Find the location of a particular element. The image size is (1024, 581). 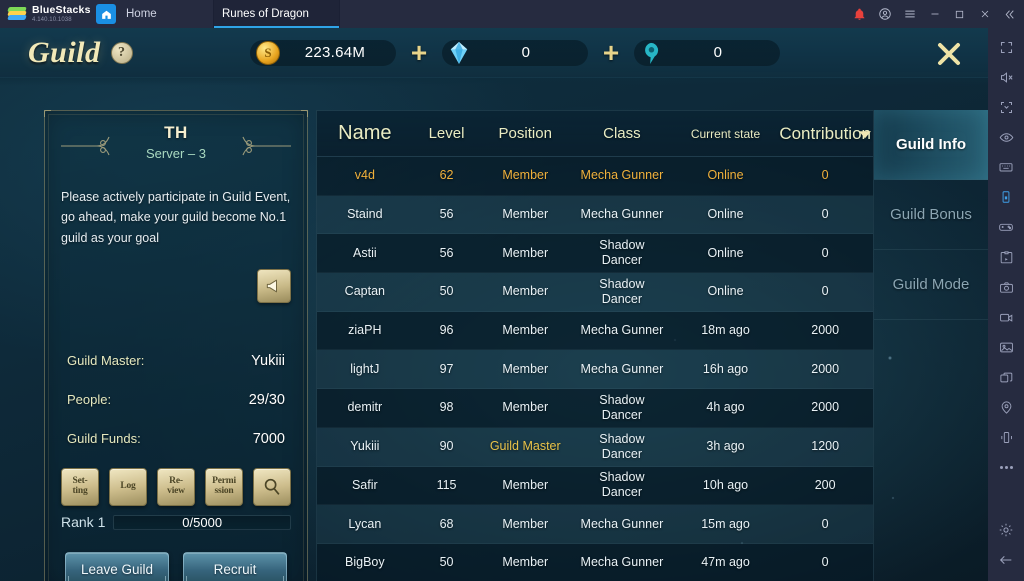

permission-button: Permi ssion is located at coordinates (224, 487).